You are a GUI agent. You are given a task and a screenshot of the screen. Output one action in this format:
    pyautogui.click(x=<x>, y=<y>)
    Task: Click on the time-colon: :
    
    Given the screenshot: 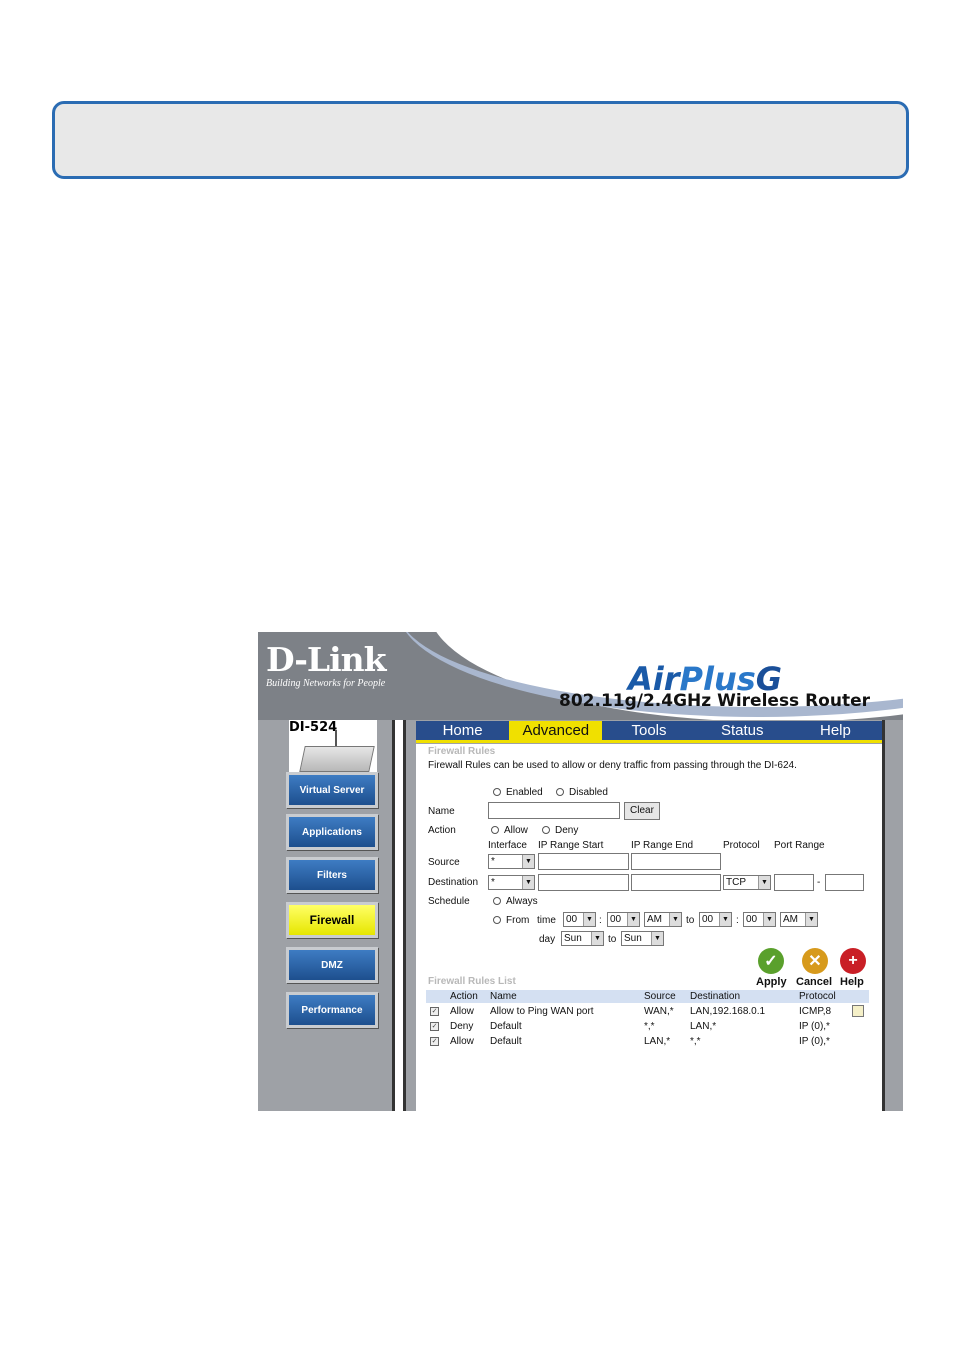 What is the action you would take?
    pyautogui.click(x=600, y=920)
    